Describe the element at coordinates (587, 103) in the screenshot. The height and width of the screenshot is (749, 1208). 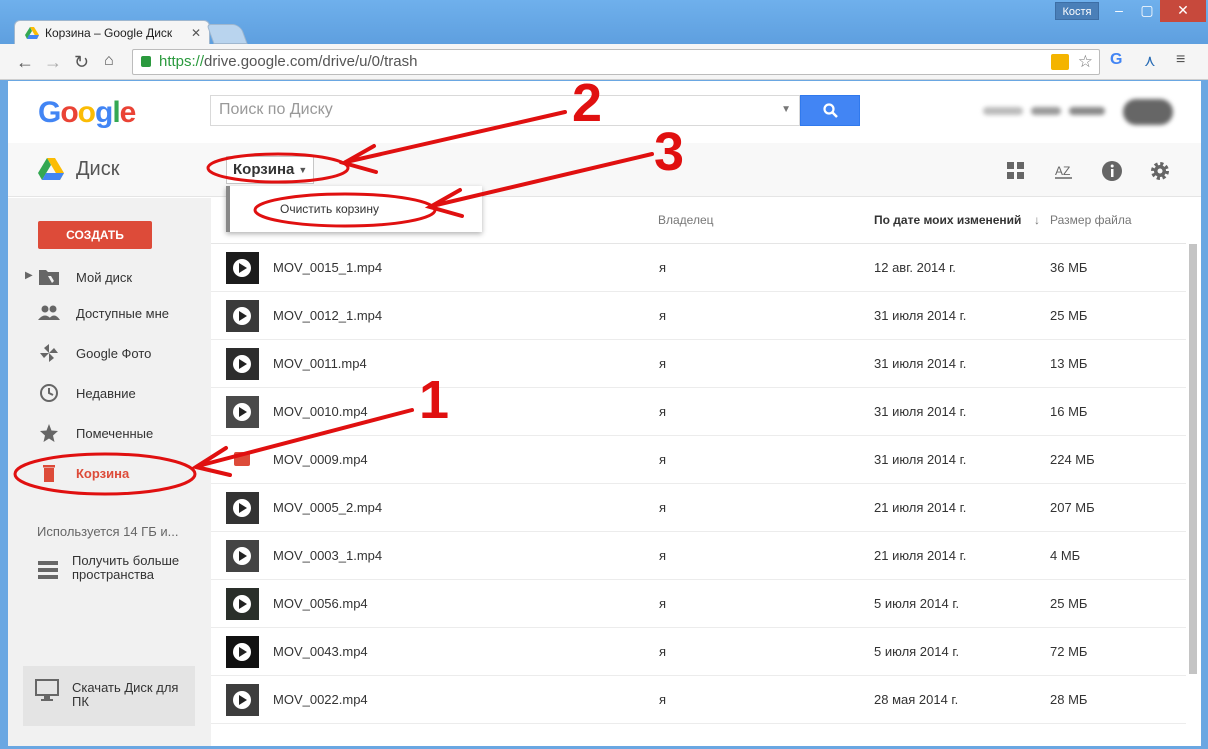
I see `annotation-number-2: 2` at that location.